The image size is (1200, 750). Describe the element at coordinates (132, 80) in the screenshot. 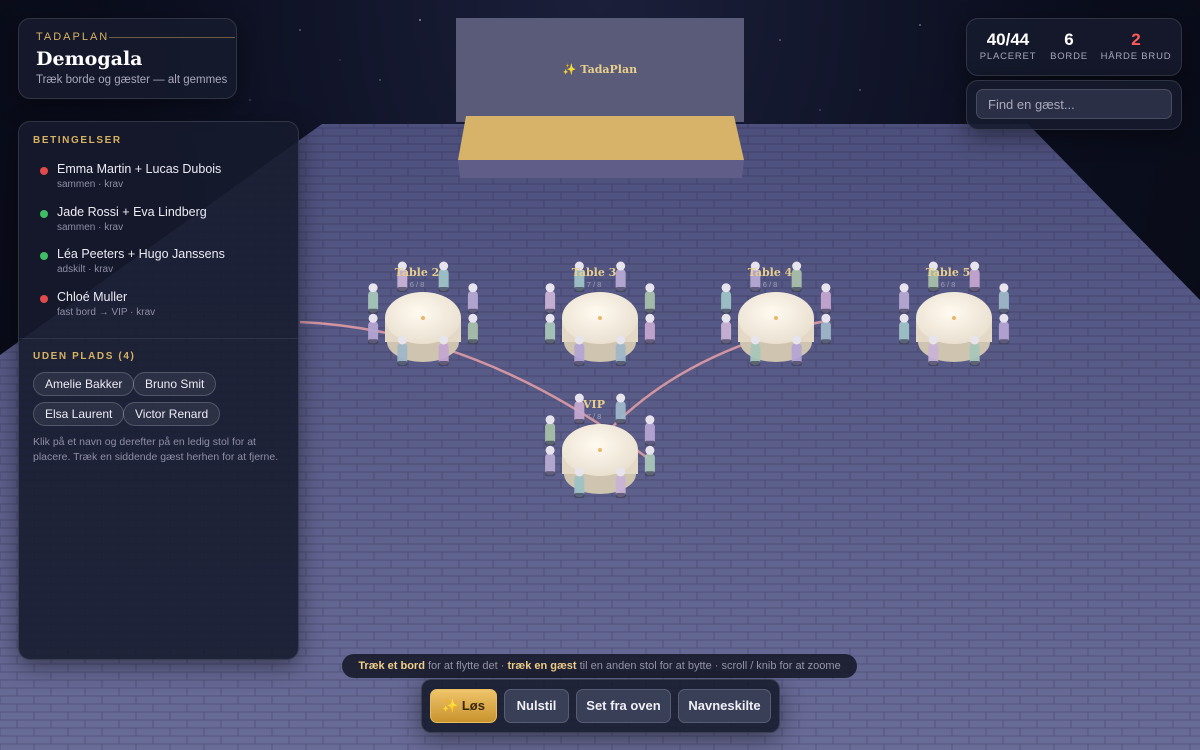

I see `event-subtitle: Træk borde og gæster — alt gemmes` at that location.